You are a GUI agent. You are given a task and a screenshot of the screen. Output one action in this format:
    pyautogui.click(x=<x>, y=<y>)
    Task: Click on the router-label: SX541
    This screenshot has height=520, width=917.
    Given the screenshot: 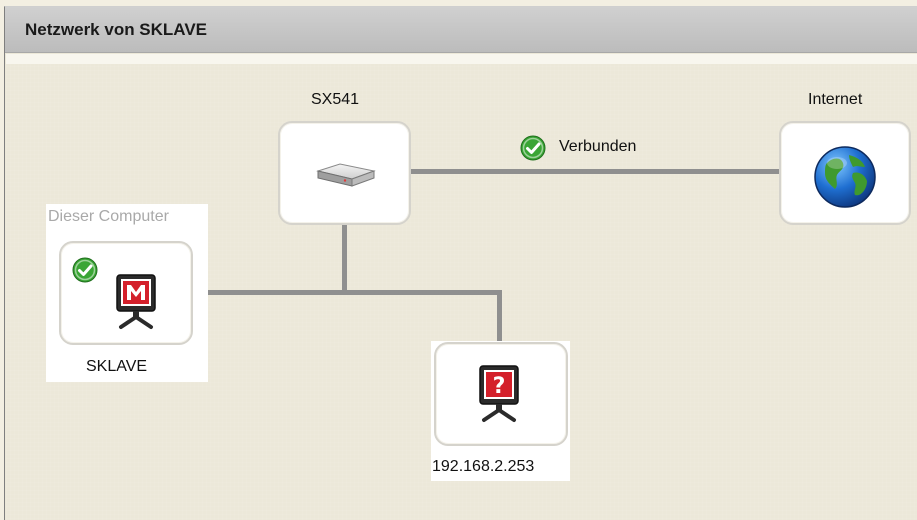 What is the action you would take?
    pyautogui.click(x=335, y=99)
    